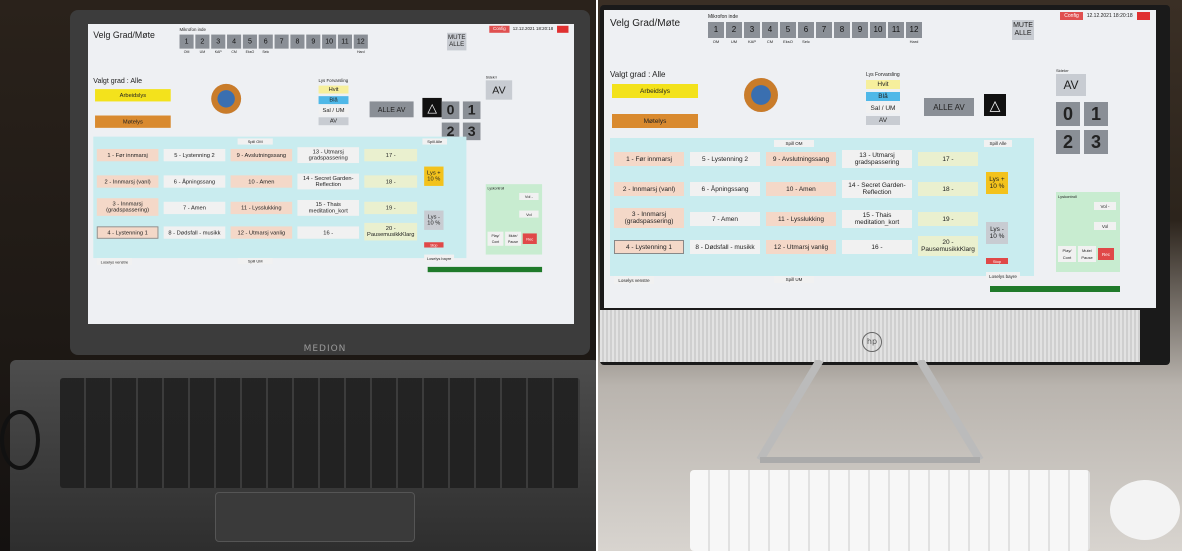 The height and width of the screenshot is (551, 1182). What do you see at coordinates (1068, 142) in the screenshot?
I see `num-button-2: 2` at bounding box center [1068, 142].